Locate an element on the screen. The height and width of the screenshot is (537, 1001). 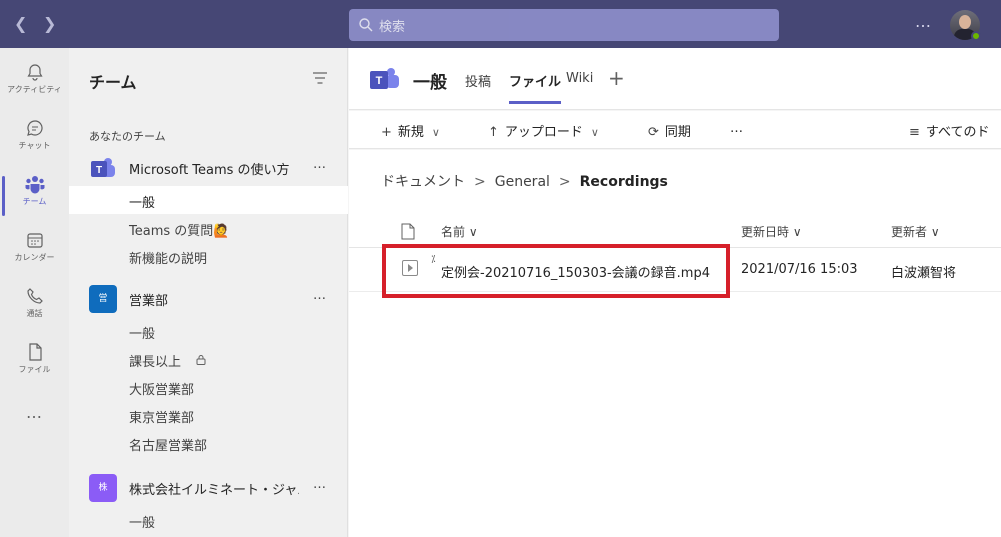
sync-label: 同期 is located at coordinates (677, 132).